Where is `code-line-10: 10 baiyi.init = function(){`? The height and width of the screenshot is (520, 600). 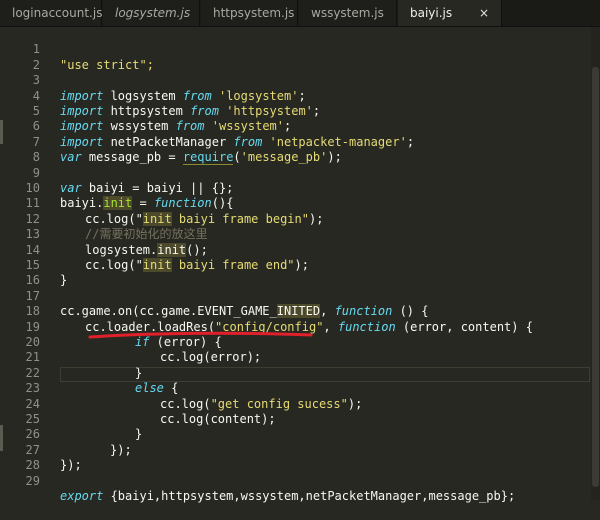
code-line-10: 10 baiyi.init = function(){ is located at coordinates (295, 188).